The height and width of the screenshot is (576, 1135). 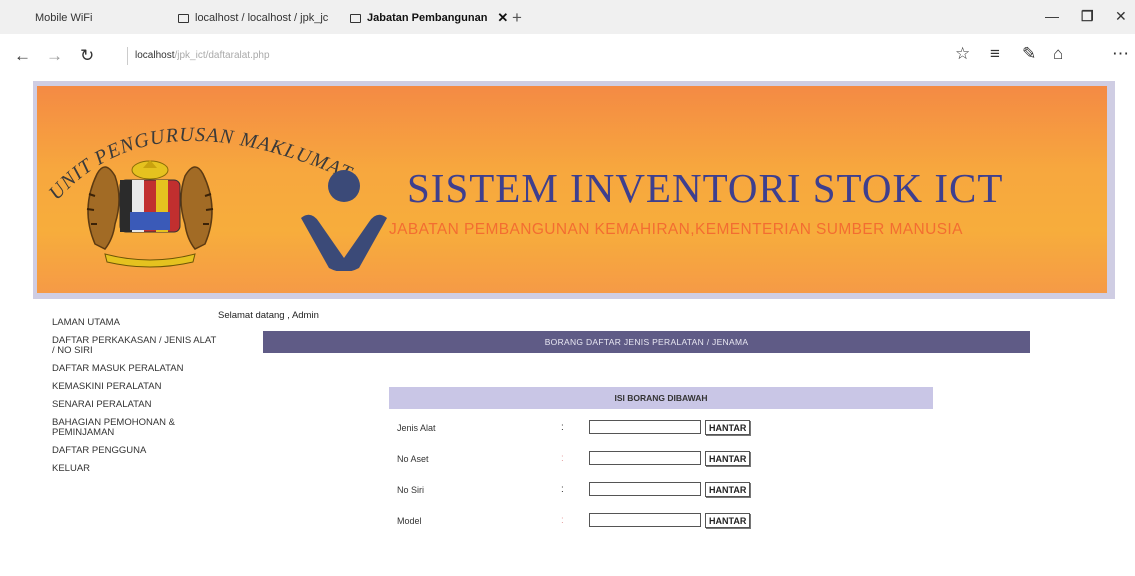 What do you see at coordinates (995, 54) in the screenshot?
I see `hub-icon: ≡` at bounding box center [995, 54].